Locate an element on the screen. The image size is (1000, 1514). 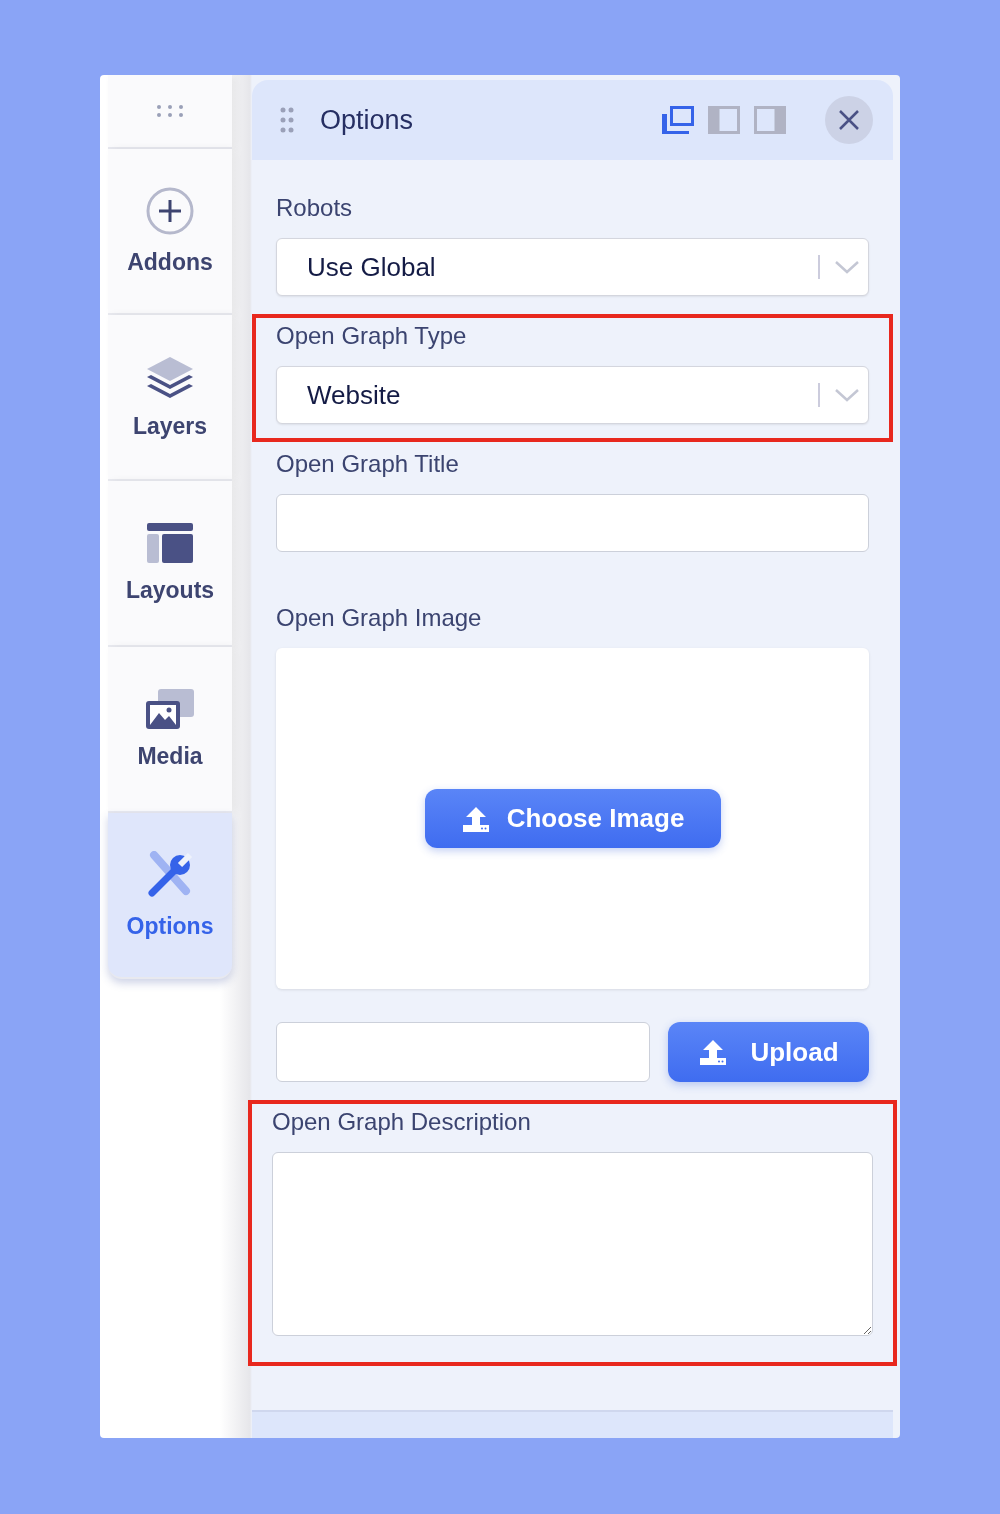
field-label: Open Graph Image is located at coordinates (379, 618).